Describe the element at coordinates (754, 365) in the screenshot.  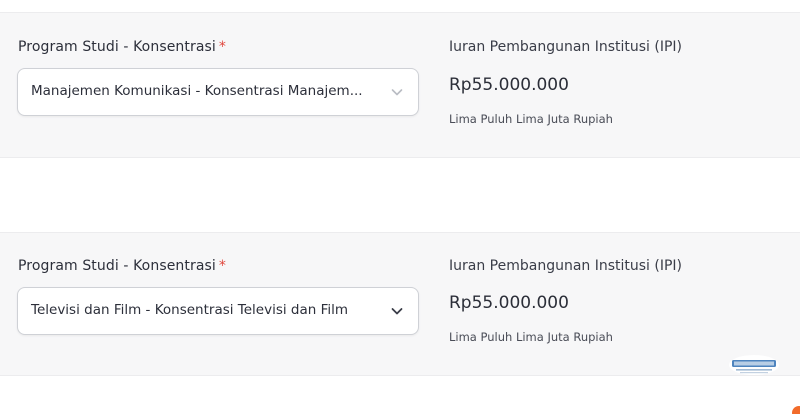
I see `watermark-logo` at that location.